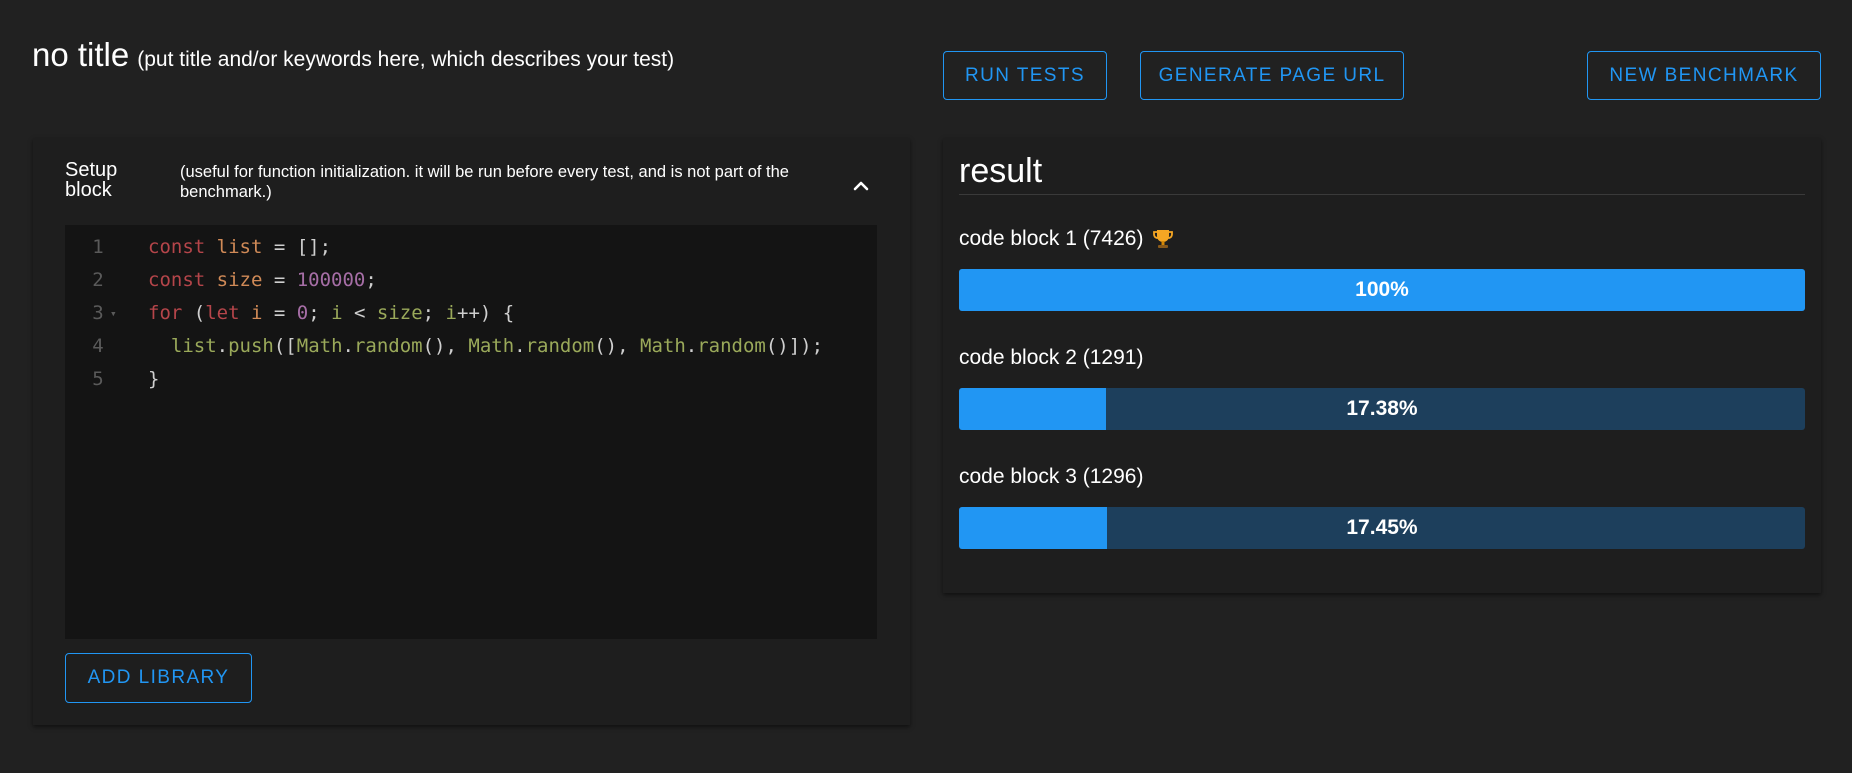  What do you see at coordinates (486, 313) in the screenshot?
I see `code-token: ++) {` at bounding box center [486, 313].